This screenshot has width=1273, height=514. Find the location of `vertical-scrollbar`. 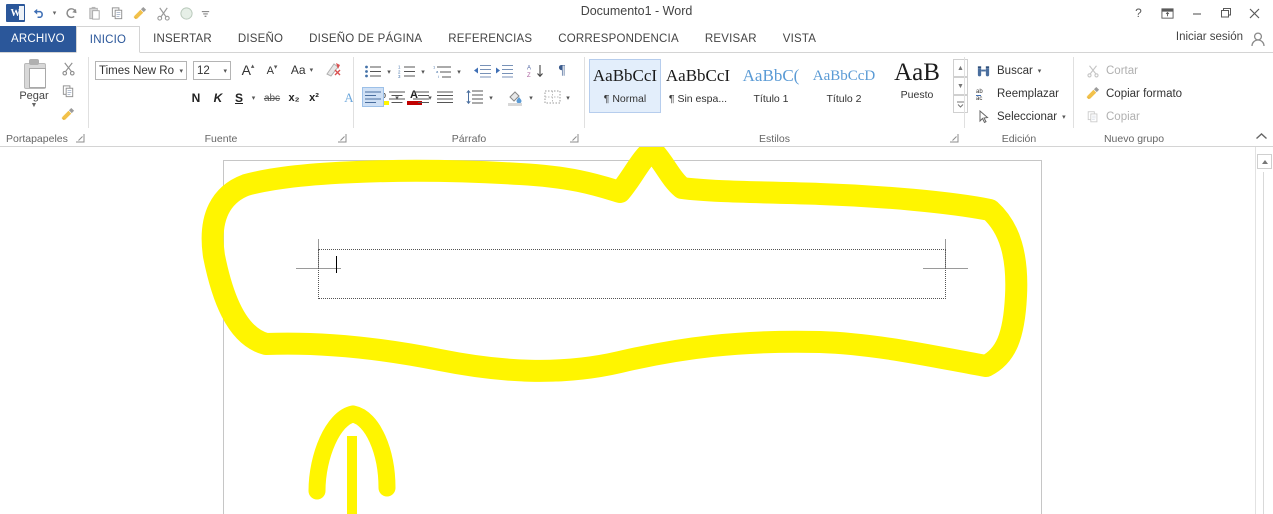

vertical-scrollbar is located at coordinates (1264, 330).